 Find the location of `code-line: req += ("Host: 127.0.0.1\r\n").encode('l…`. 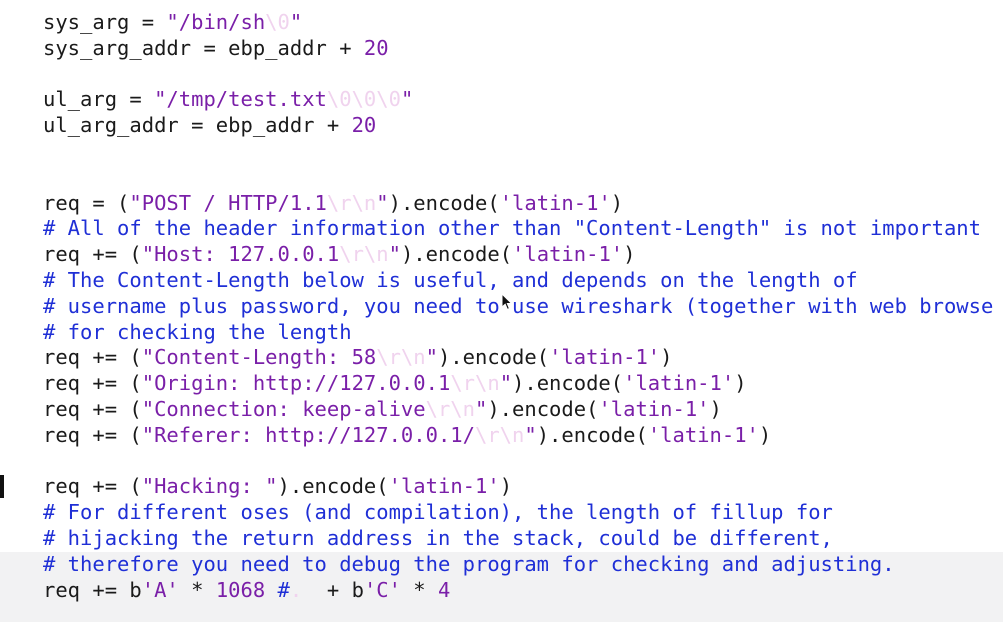

code-line: req += ("Host: 127.0.0.1\r\n").encode('l… is located at coordinates (518, 255).